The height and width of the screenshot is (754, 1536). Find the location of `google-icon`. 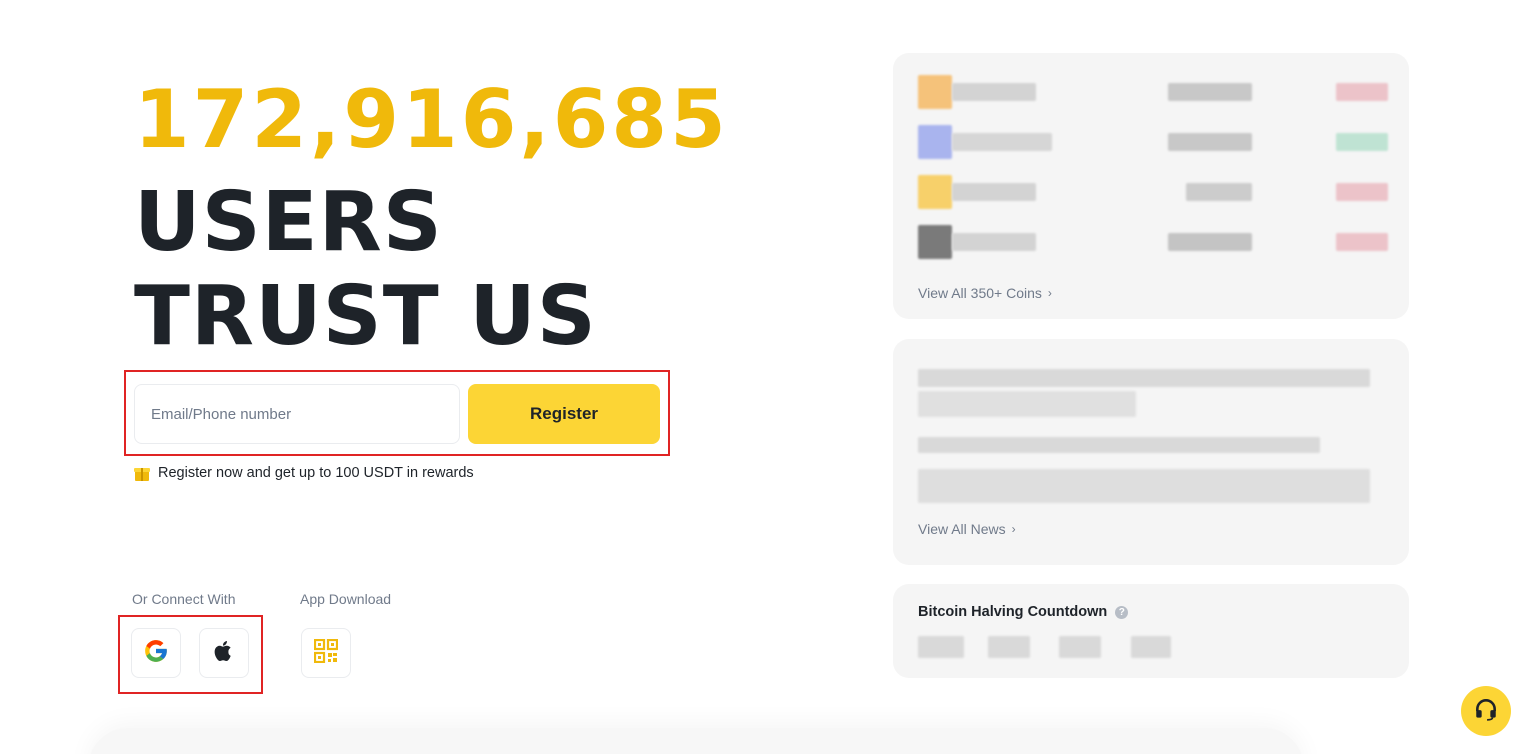

google-icon is located at coordinates (156, 653).